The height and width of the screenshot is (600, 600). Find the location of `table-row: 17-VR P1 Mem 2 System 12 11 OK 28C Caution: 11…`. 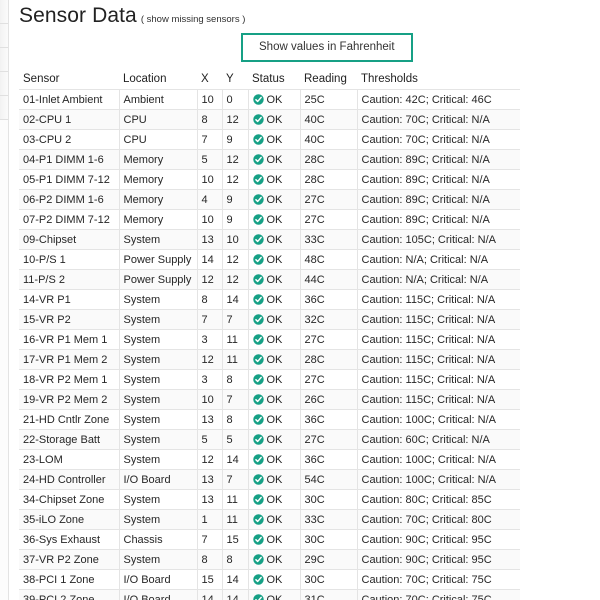

table-row: 17-VR P1 Mem 2 System 12 11 OK 28C Caution: 11… is located at coordinates (269, 359).